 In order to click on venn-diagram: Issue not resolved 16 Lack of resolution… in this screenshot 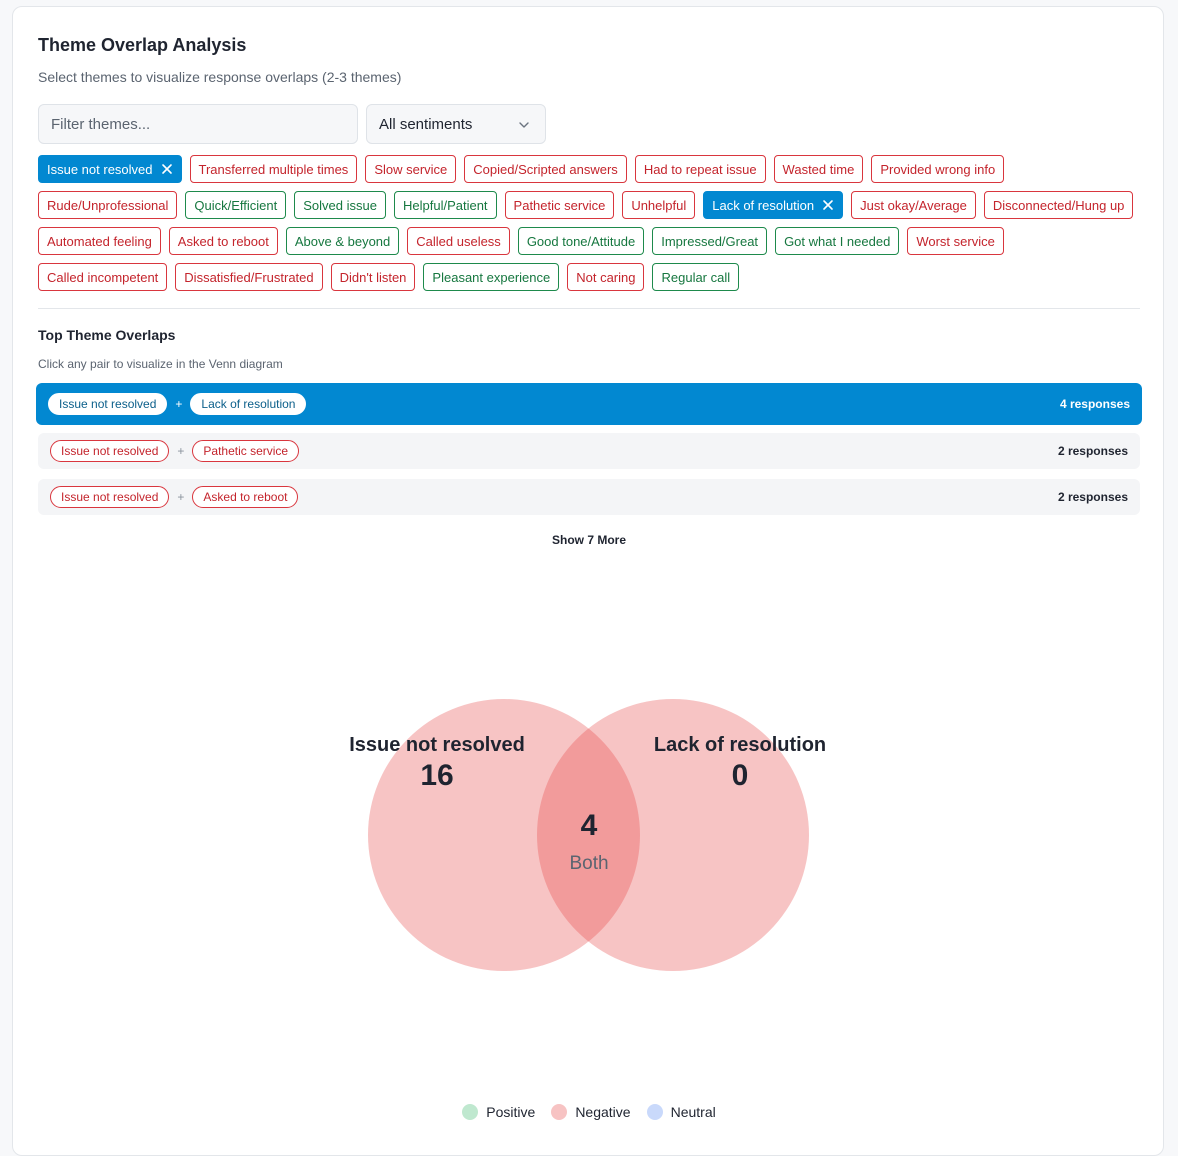, I will do `click(587, 835)`.